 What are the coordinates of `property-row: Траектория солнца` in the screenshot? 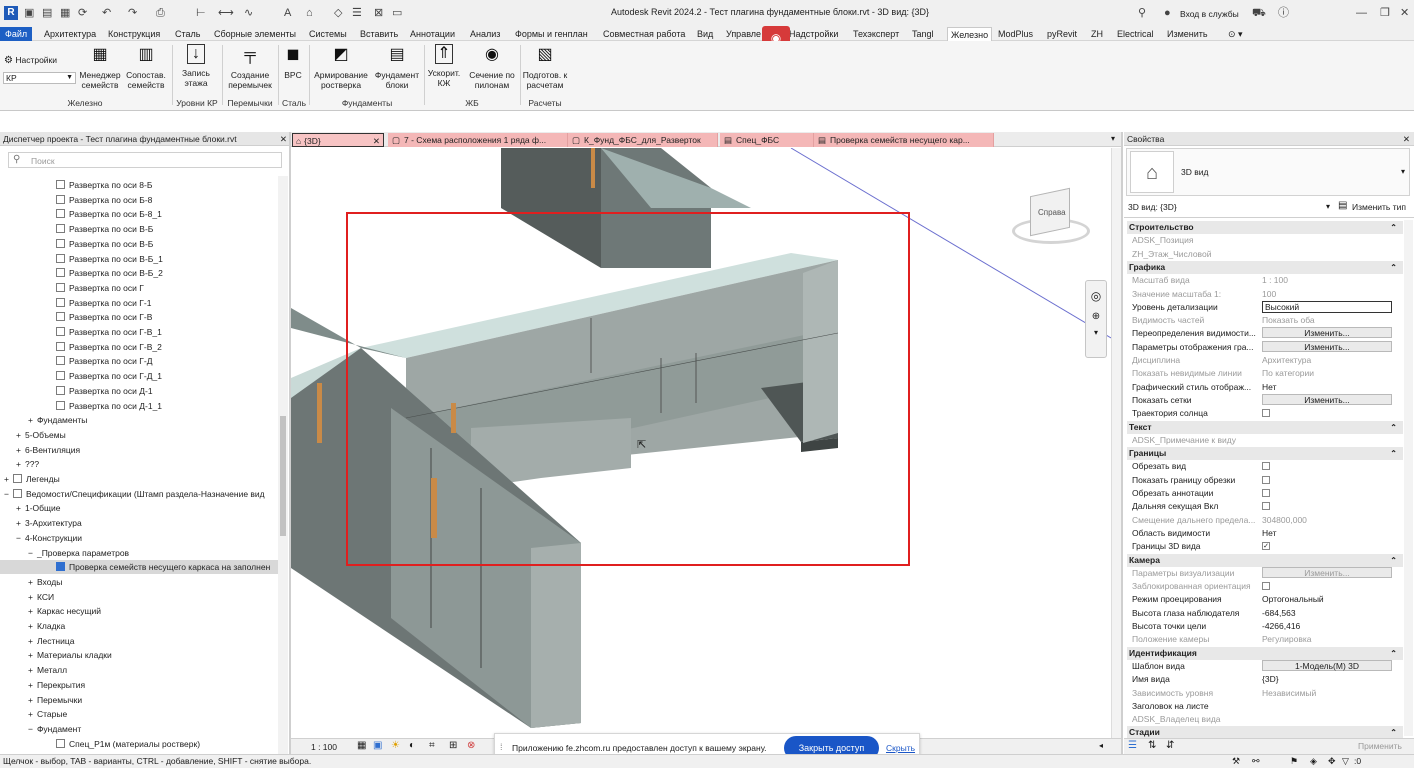 It's located at (1262, 413).